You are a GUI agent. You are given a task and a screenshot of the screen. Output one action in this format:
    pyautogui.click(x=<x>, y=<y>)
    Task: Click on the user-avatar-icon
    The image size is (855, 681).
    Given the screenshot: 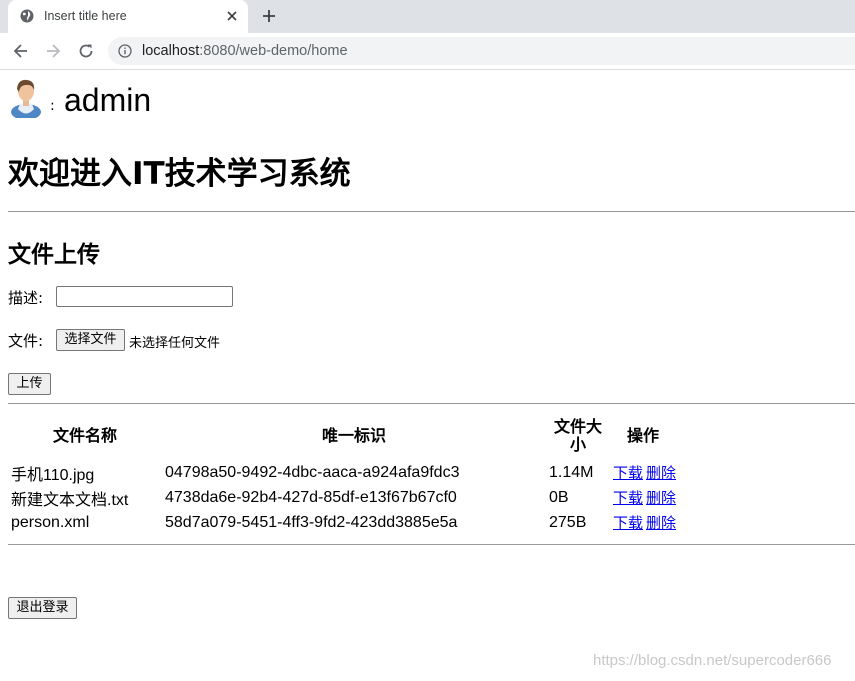 What is the action you would take?
    pyautogui.click(x=26, y=98)
    